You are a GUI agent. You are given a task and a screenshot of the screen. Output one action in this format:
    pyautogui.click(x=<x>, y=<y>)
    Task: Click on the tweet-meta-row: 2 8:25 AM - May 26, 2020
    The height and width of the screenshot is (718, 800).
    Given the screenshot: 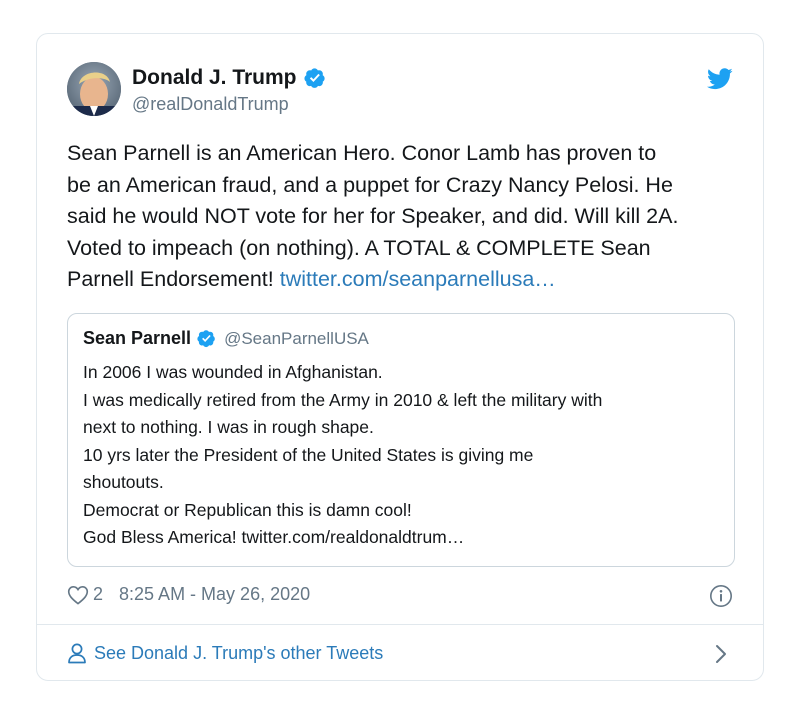 What is the action you would take?
    pyautogui.click(x=188, y=594)
    